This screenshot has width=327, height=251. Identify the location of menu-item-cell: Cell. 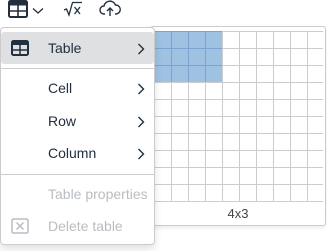
(77, 88).